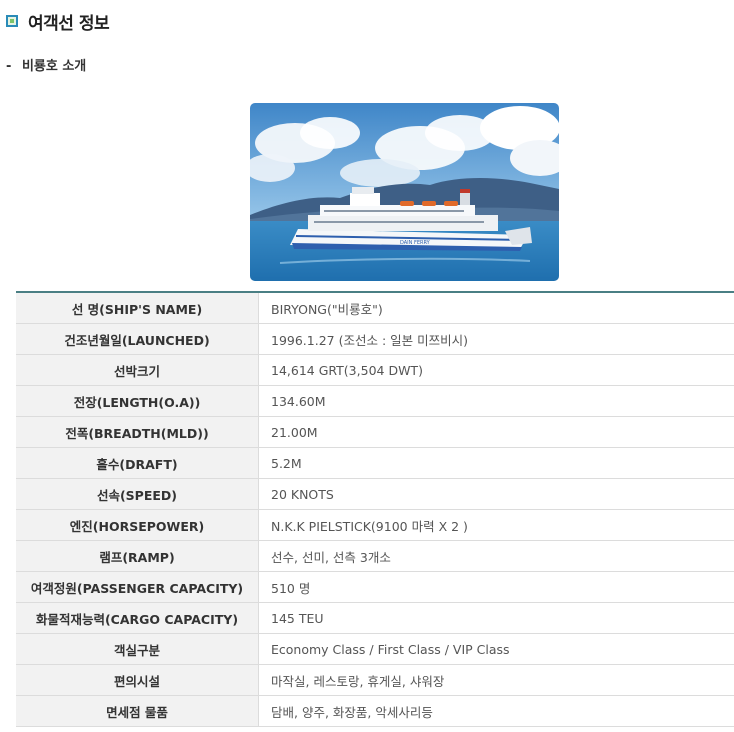  What do you see at coordinates (137, 618) in the screenshot?
I see `spec-label: 화물적재능력(CARGO CAPACITY)` at bounding box center [137, 618].